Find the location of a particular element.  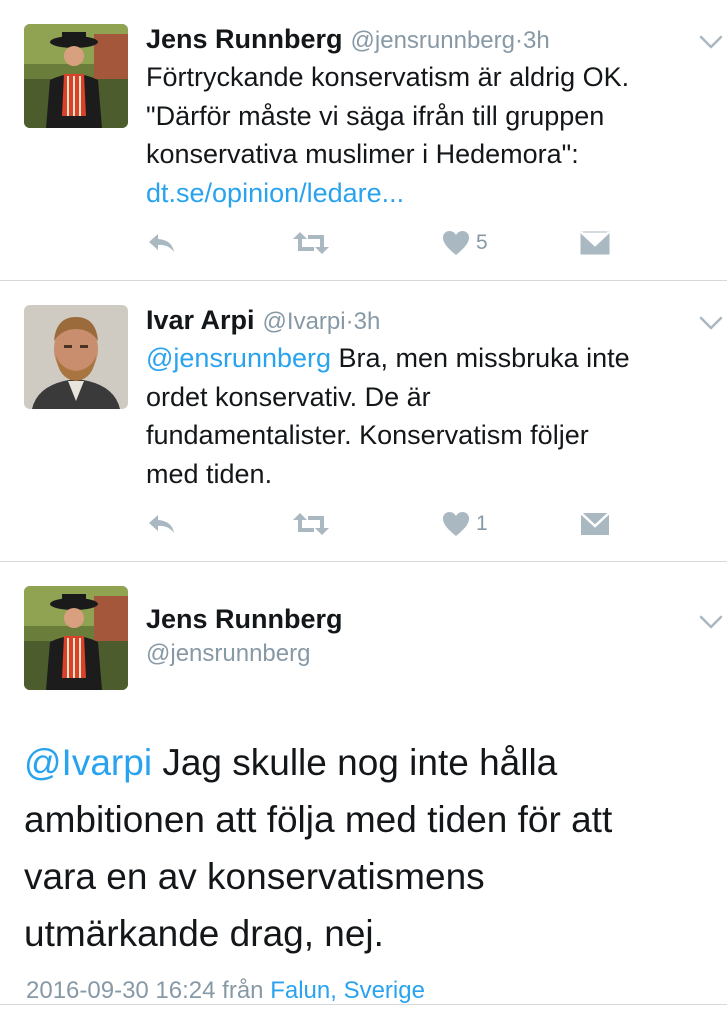

tweet-text-line: @jensrunnberg Bra, men missbruka inte is located at coordinates (433, 358).